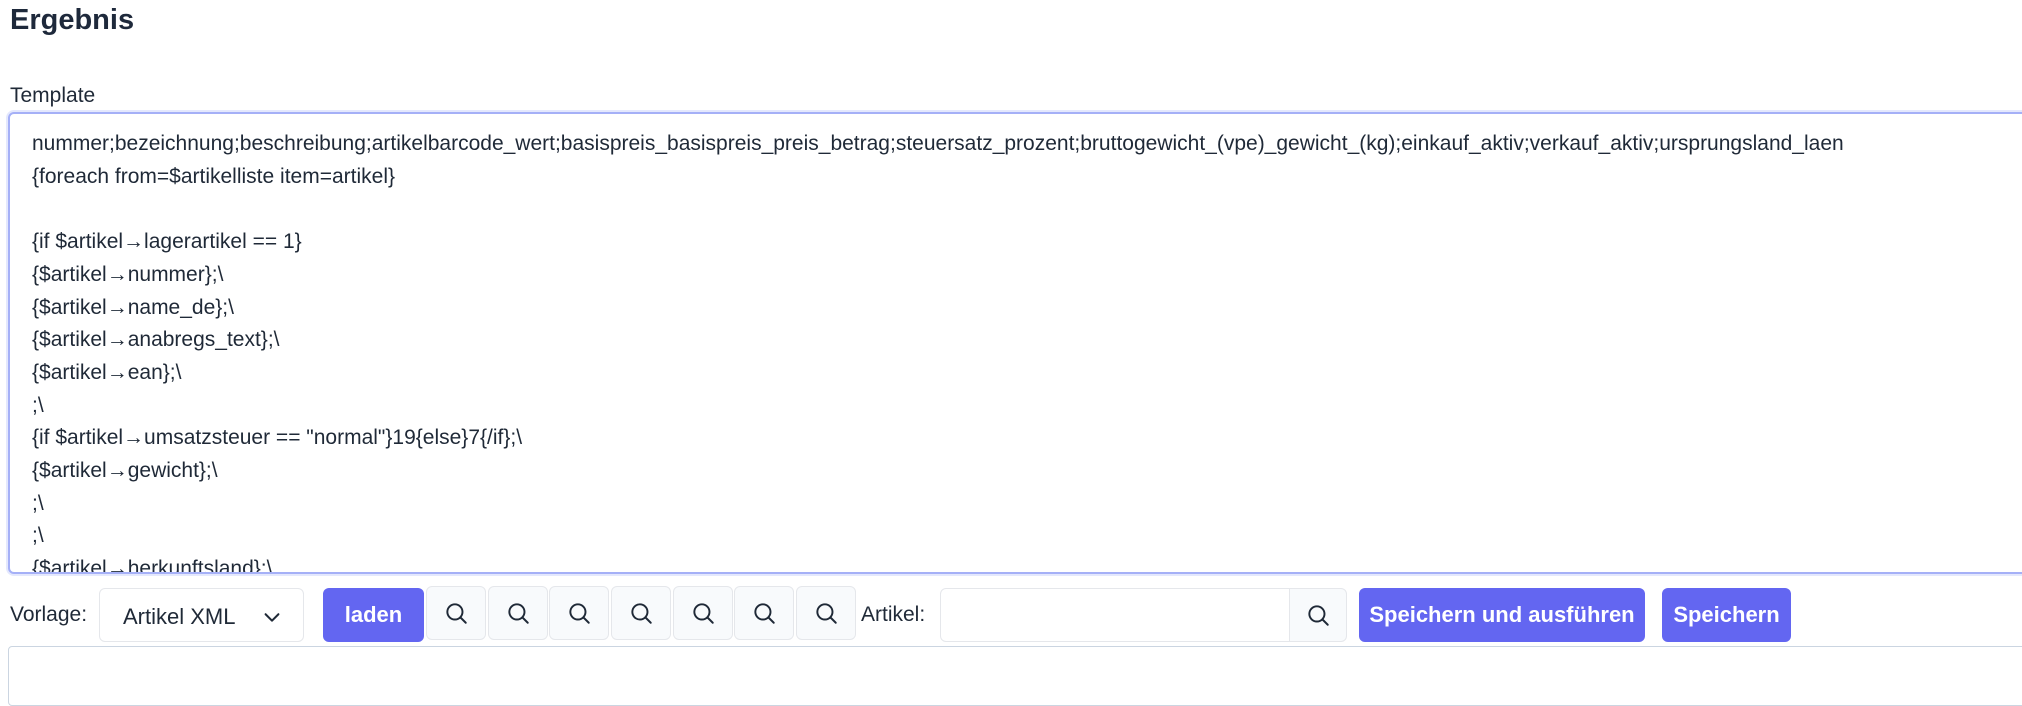 The image size is (2022, 706). I want to click on laden-button: laden, so click(373, 615).